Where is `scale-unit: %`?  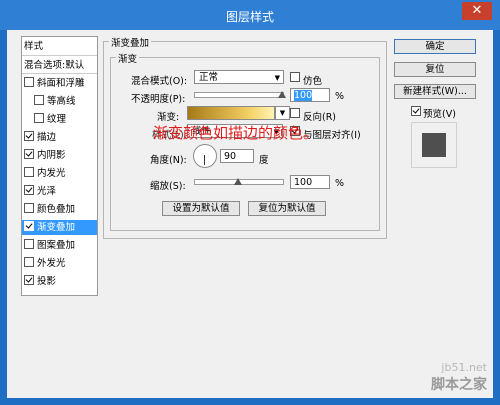 scale-unit: % is located at coordinates (340, 183).